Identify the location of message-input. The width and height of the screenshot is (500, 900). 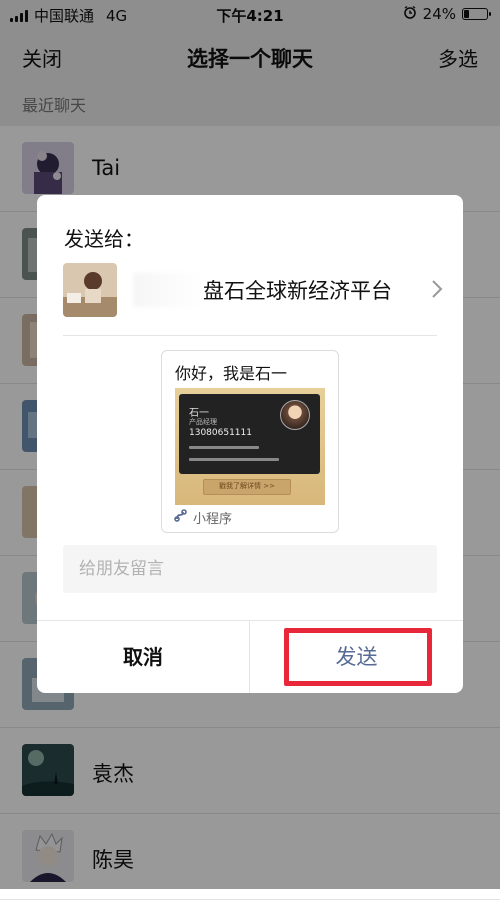
(250, 569).